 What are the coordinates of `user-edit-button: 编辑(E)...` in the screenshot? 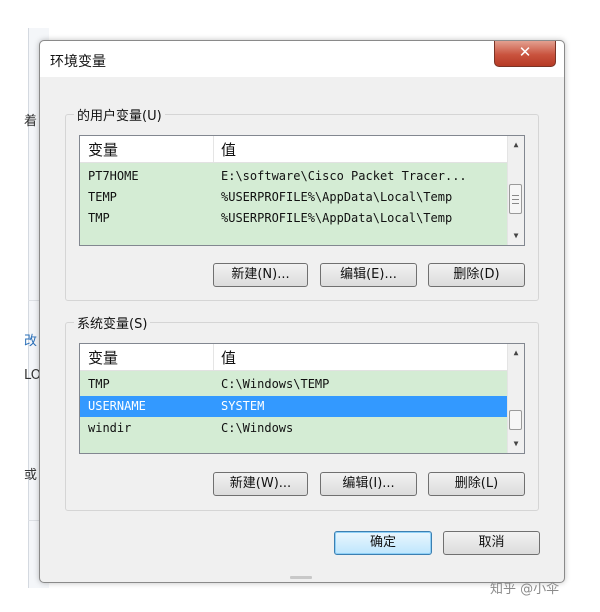 It's located at (368, 275).